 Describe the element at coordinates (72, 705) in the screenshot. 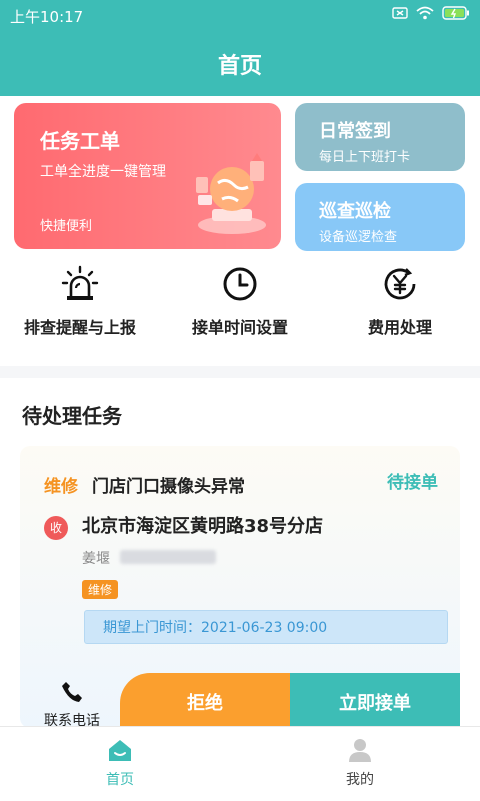

I see `contact-phone-button: 联系电话` at that location.